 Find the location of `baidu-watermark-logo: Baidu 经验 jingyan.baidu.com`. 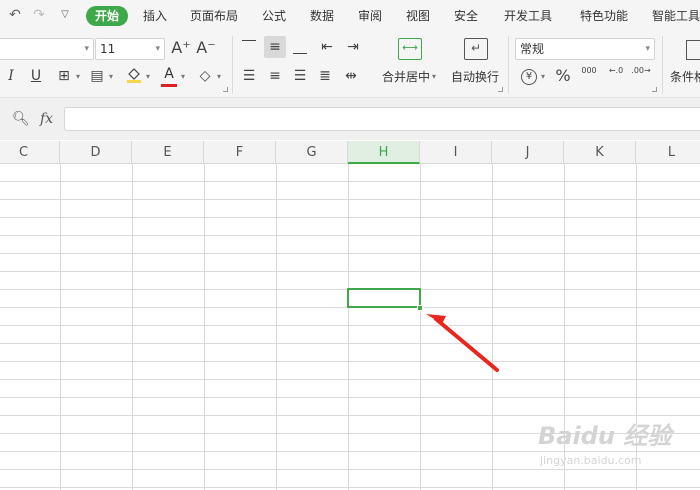

baidu-watermark-logo: Baidu 经验 jingyan.baidu.com is located at coordinates (616, 442).